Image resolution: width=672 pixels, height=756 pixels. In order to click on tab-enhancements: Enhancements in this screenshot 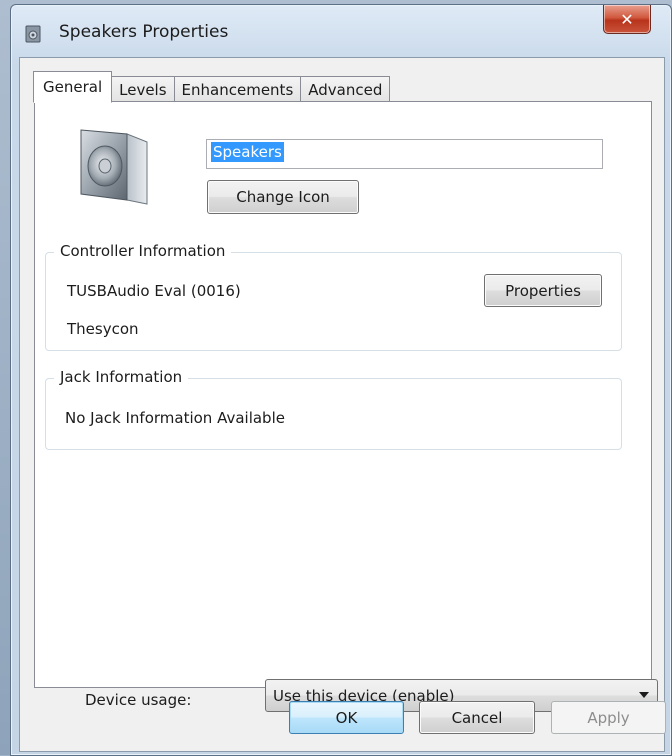, I will do `click(237, 89)`.